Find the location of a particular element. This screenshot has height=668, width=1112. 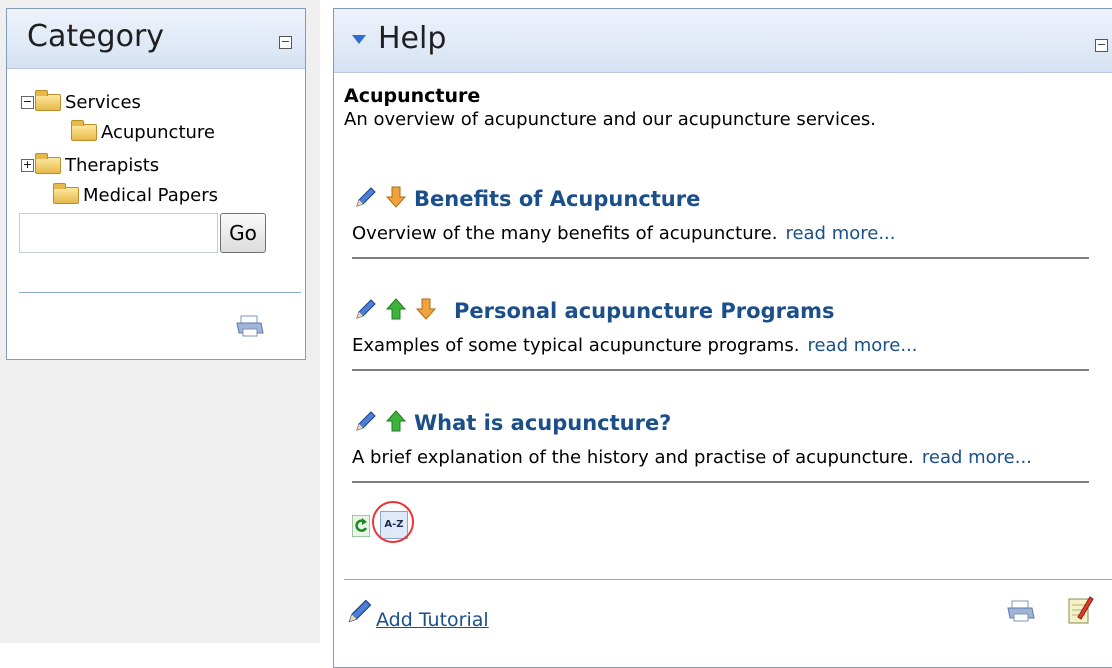

tree-item-label: Services is located at coordinates (103, 103).